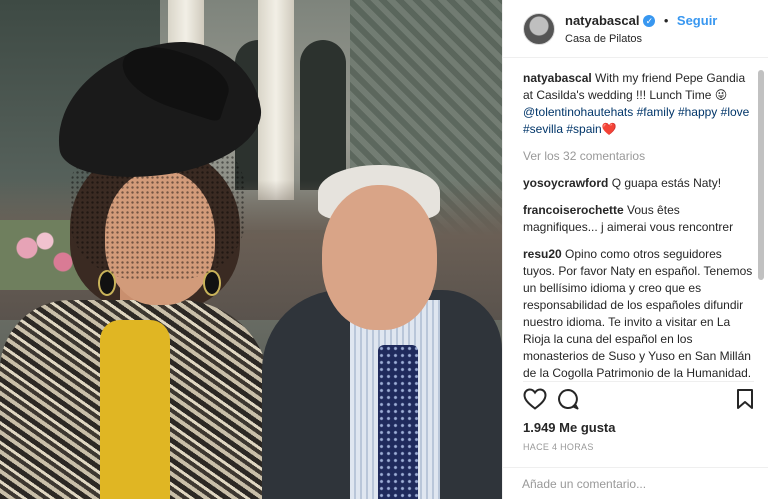  I want to click on comment-text: Q guapa estás Naty!, so click(665, 183).